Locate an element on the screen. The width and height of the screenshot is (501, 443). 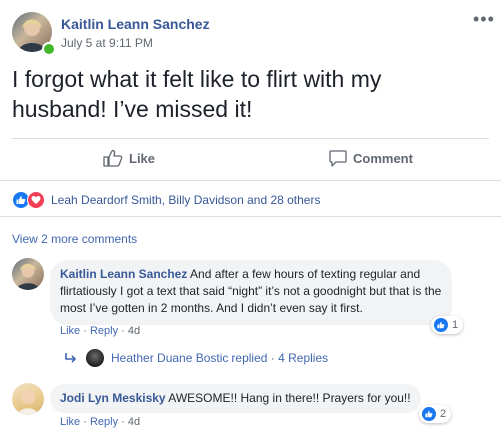
comment-reaction-badge: 2 is located at coordinates (435, 414).